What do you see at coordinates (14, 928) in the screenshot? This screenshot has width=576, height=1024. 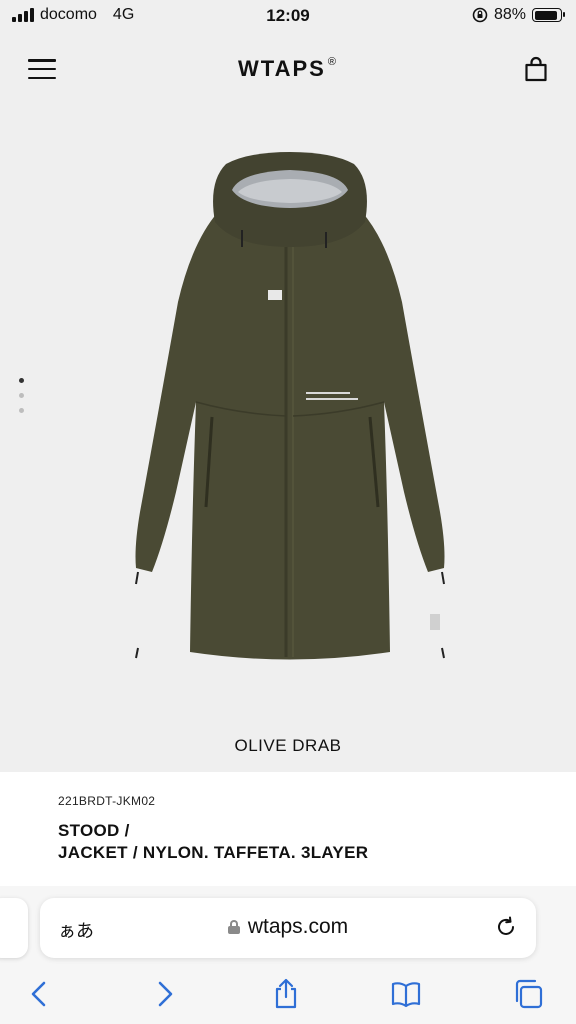 I see `previous-tab-preview` at bounding box center [14, 928].